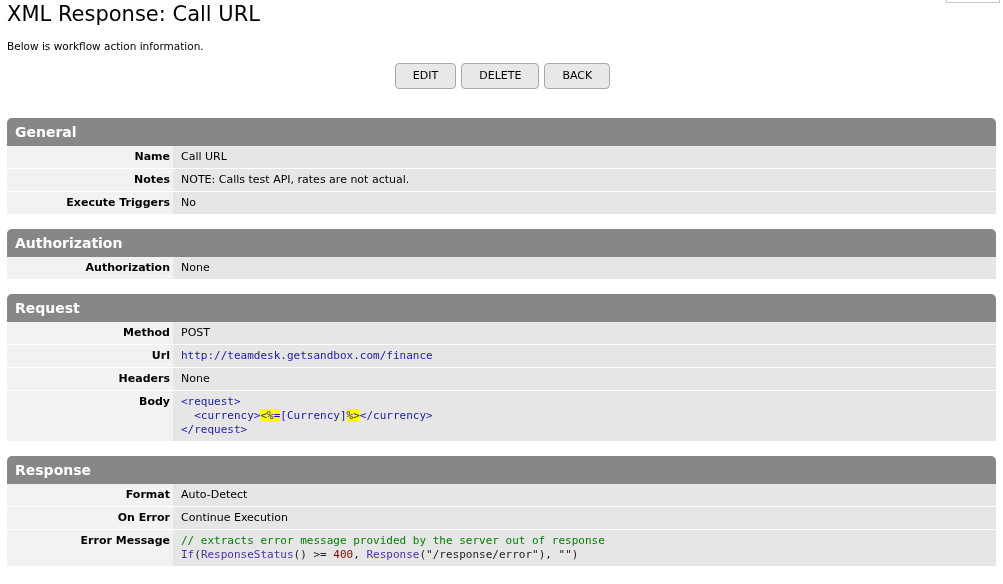 The width and height of the screenshot is (1003, 584). Describe the element at coordinates (501, 470) in the screenshot. I see `section-header: Response` at that location.